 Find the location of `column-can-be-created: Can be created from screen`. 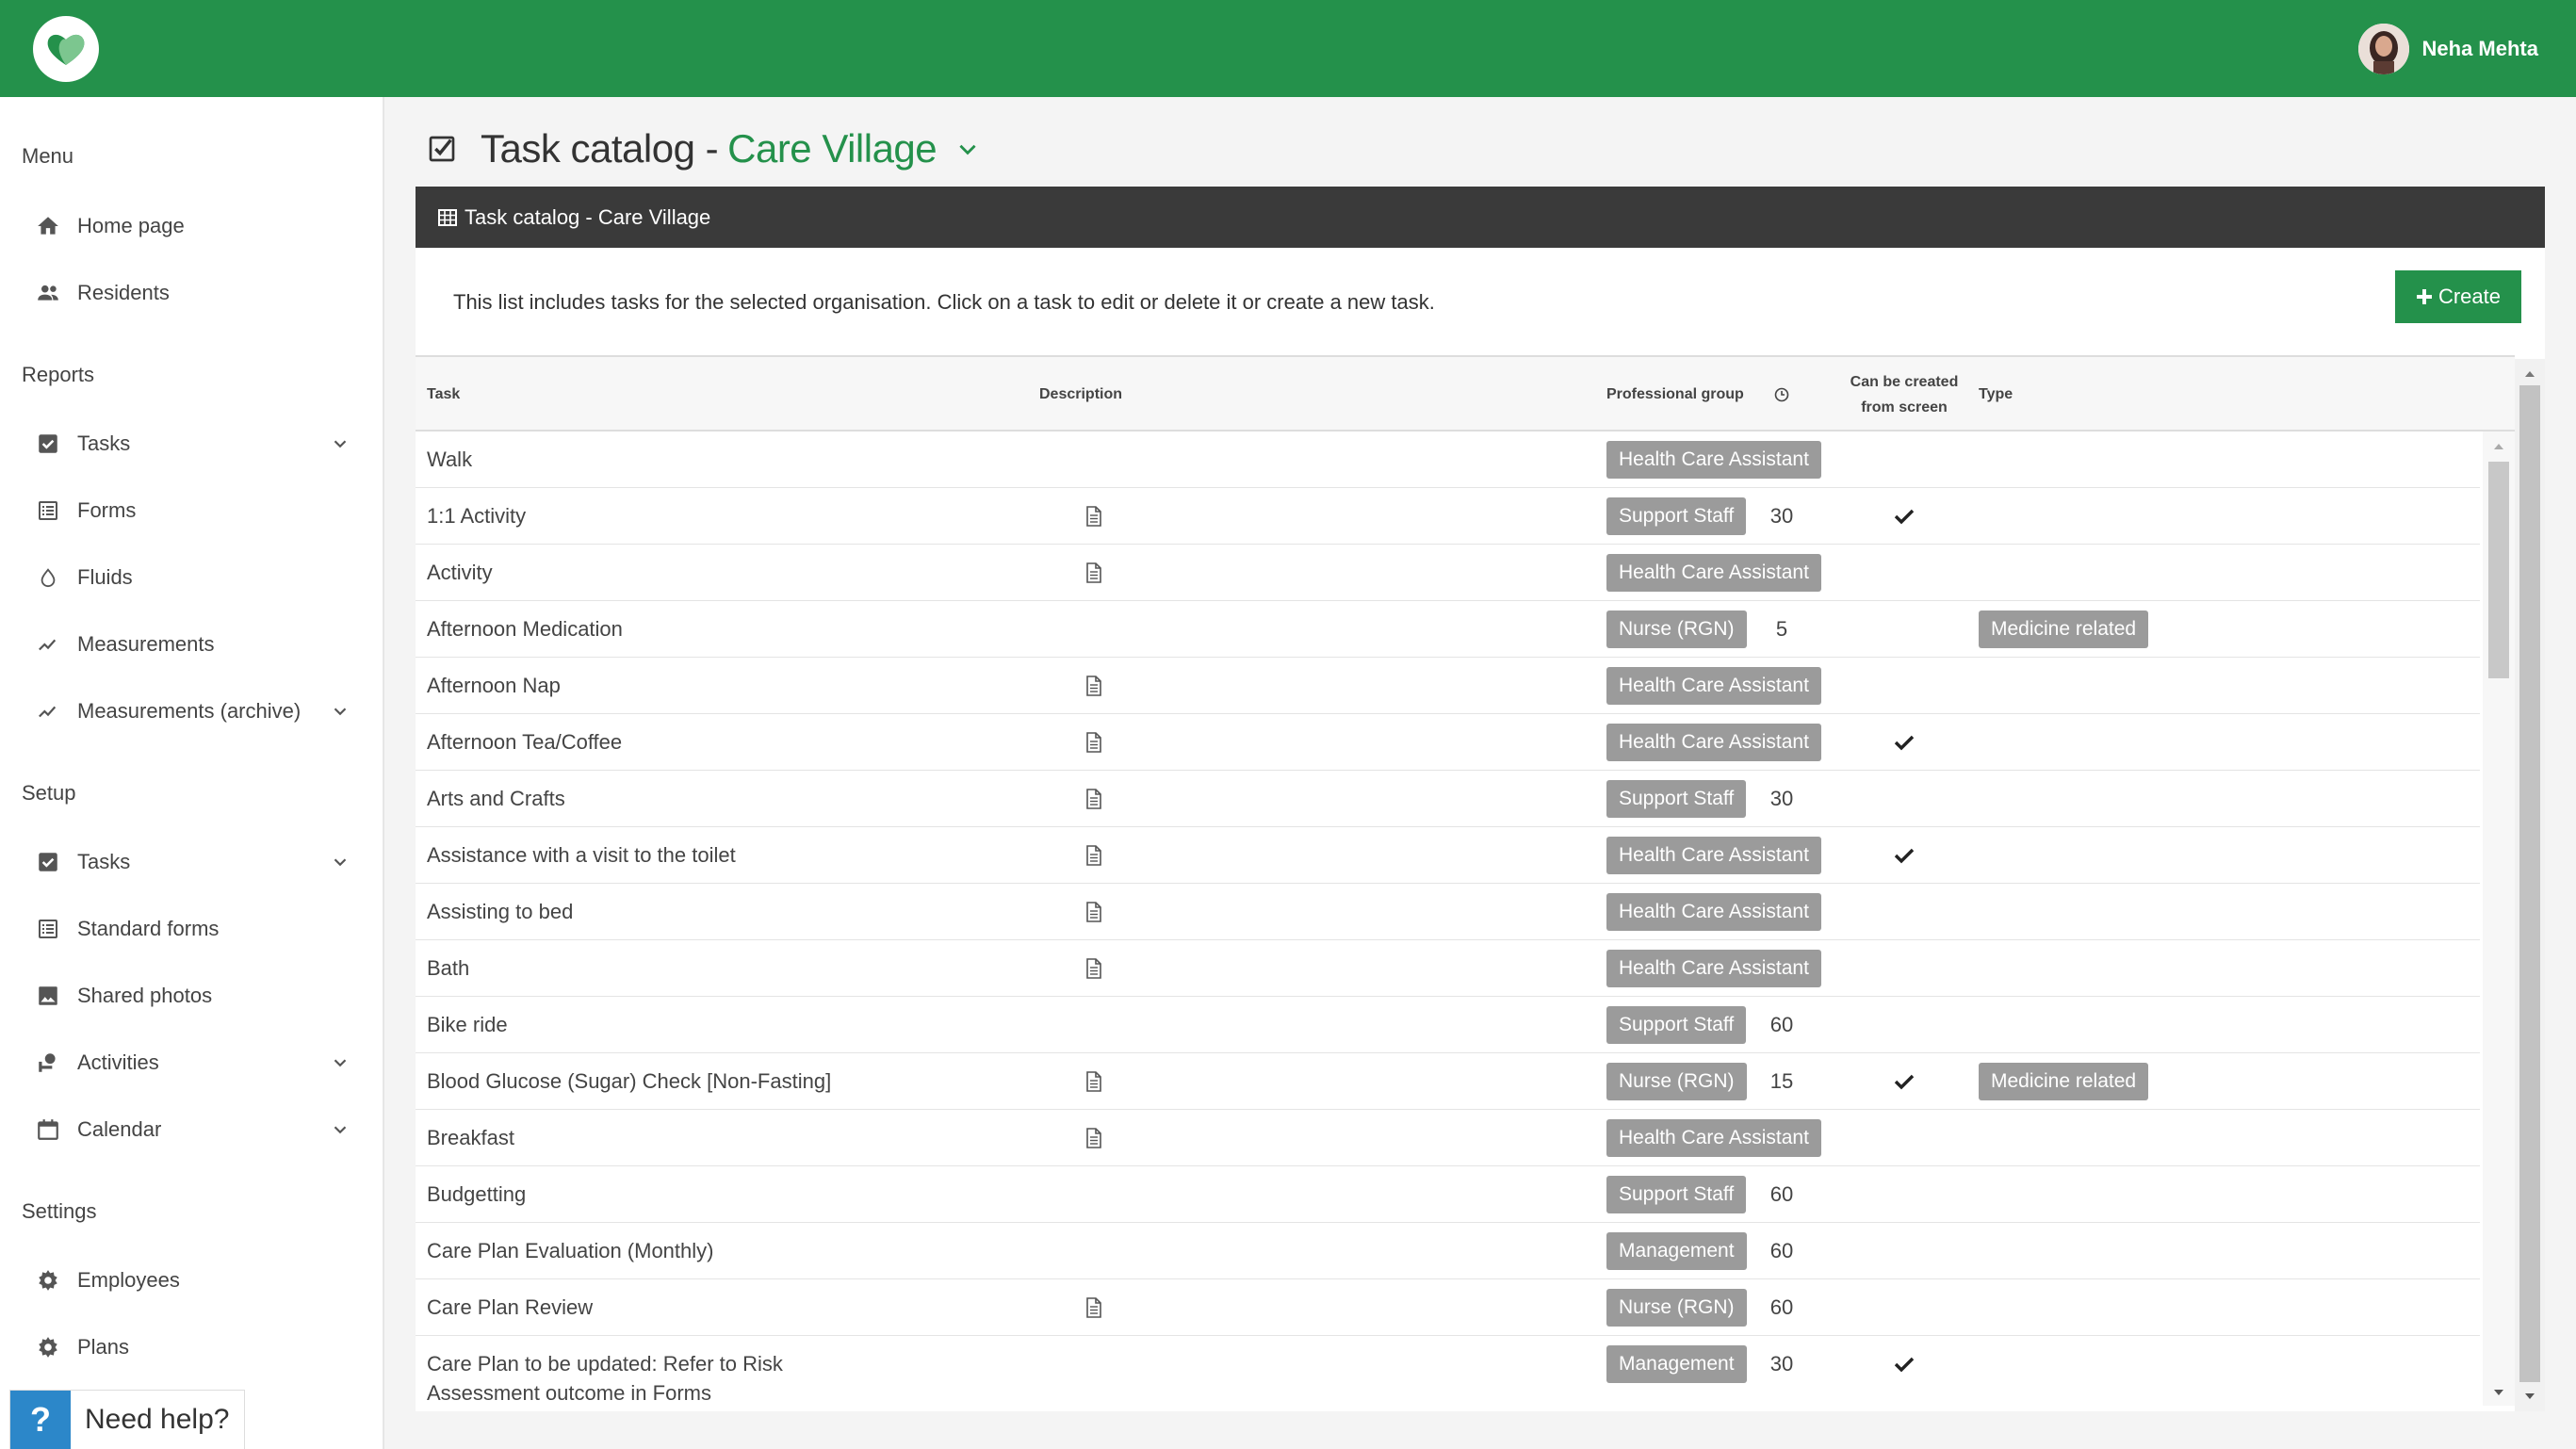

column-can-be-created: Can be created from screen is located at coordinates (1904, 394).